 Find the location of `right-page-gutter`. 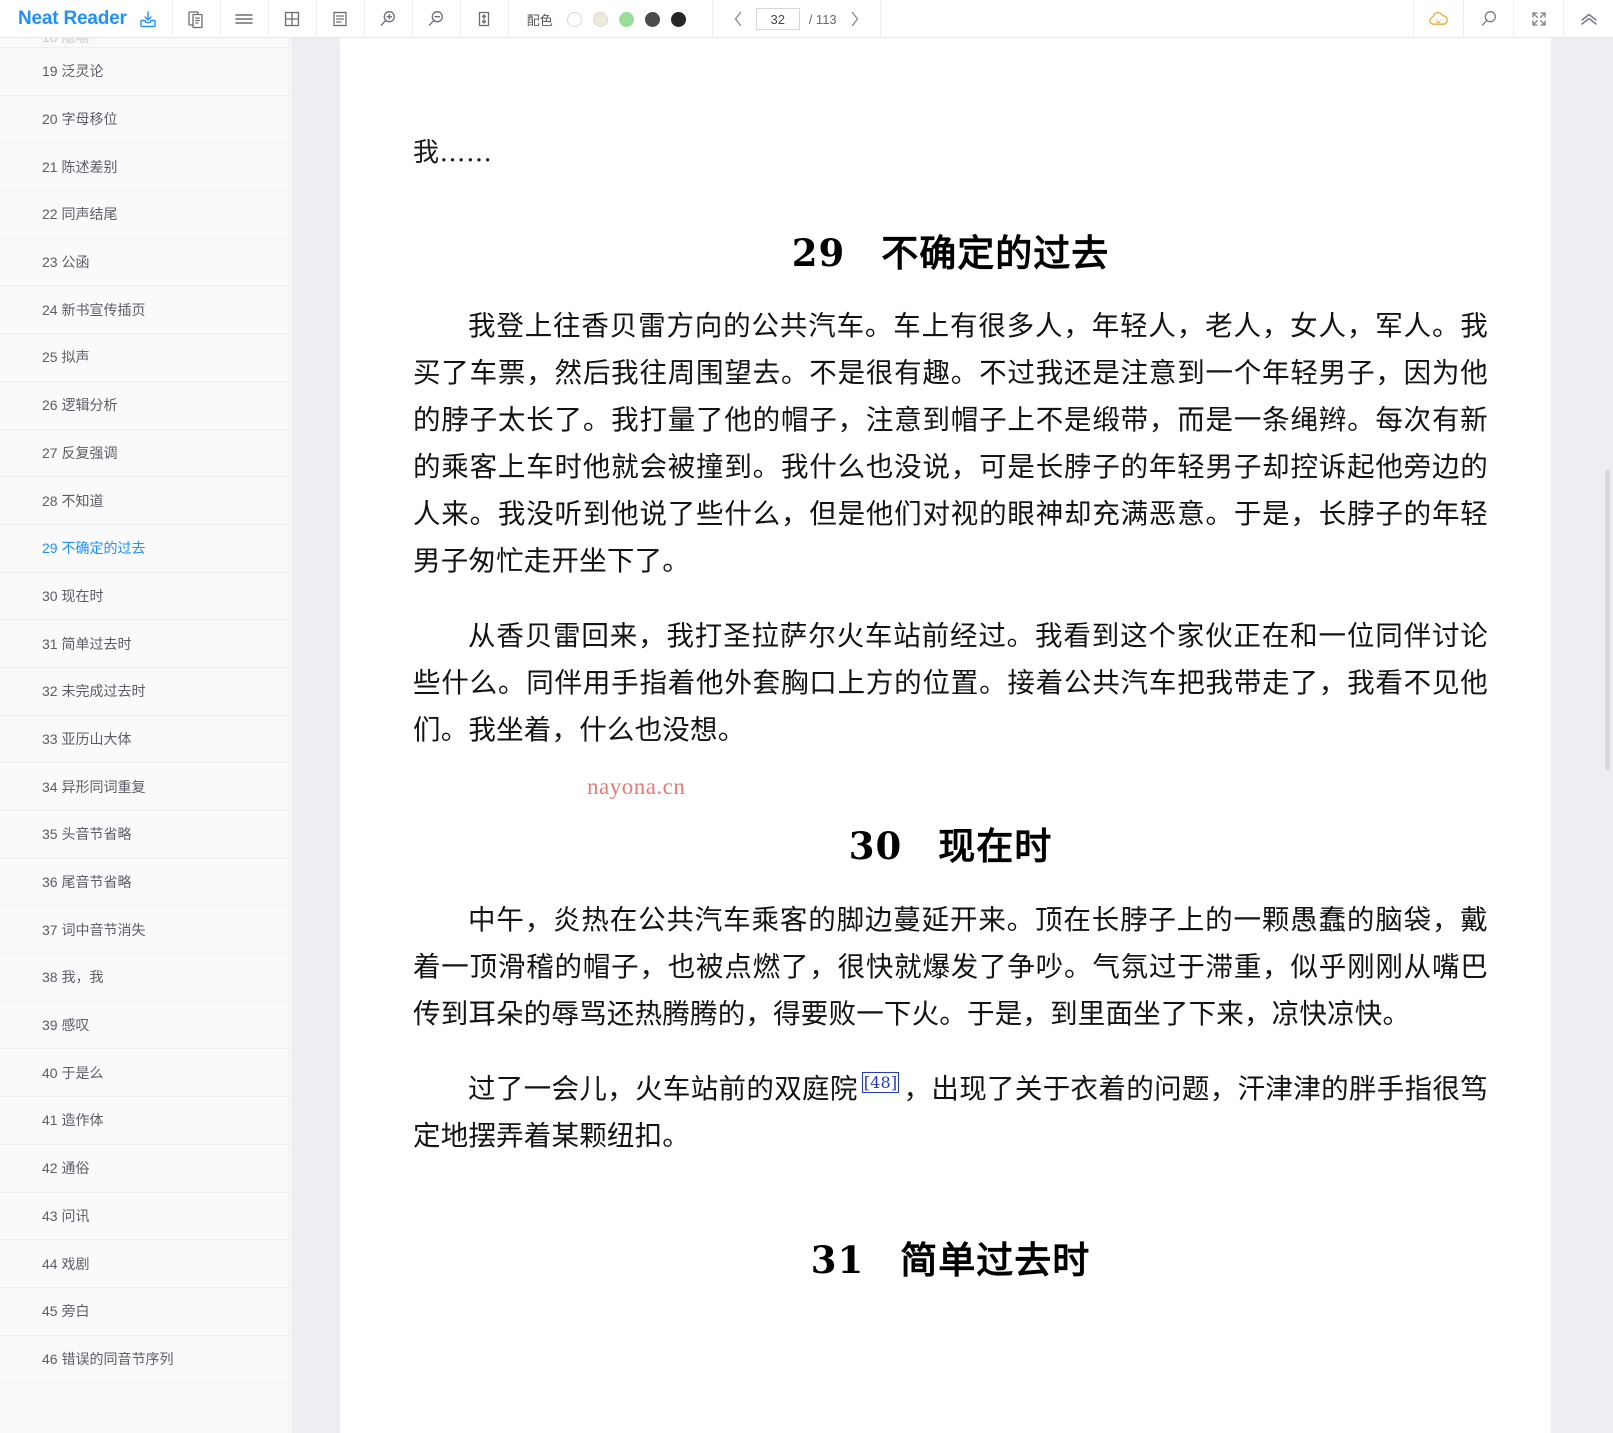

right-page-gutter is located at coordinates (1582, 735).